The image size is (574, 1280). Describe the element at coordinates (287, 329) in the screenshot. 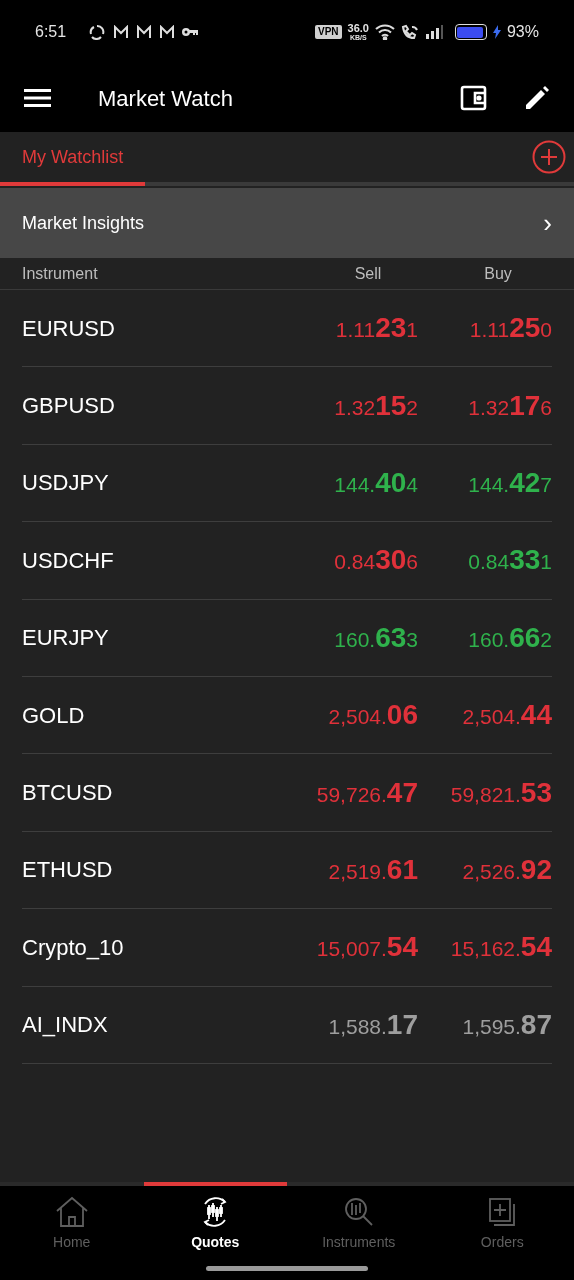

I see `instrument-row: EURUSD 1.11231 1.11250` at that location.